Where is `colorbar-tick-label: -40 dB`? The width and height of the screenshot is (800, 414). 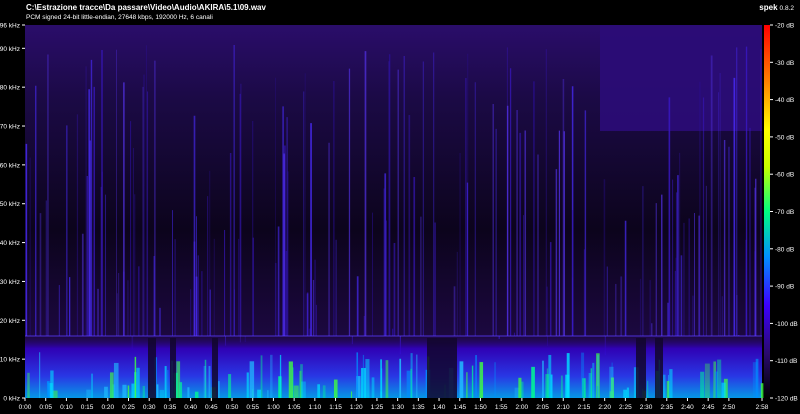
colorbar-tick-label: -40 dB is located at coordinates (784, 100).